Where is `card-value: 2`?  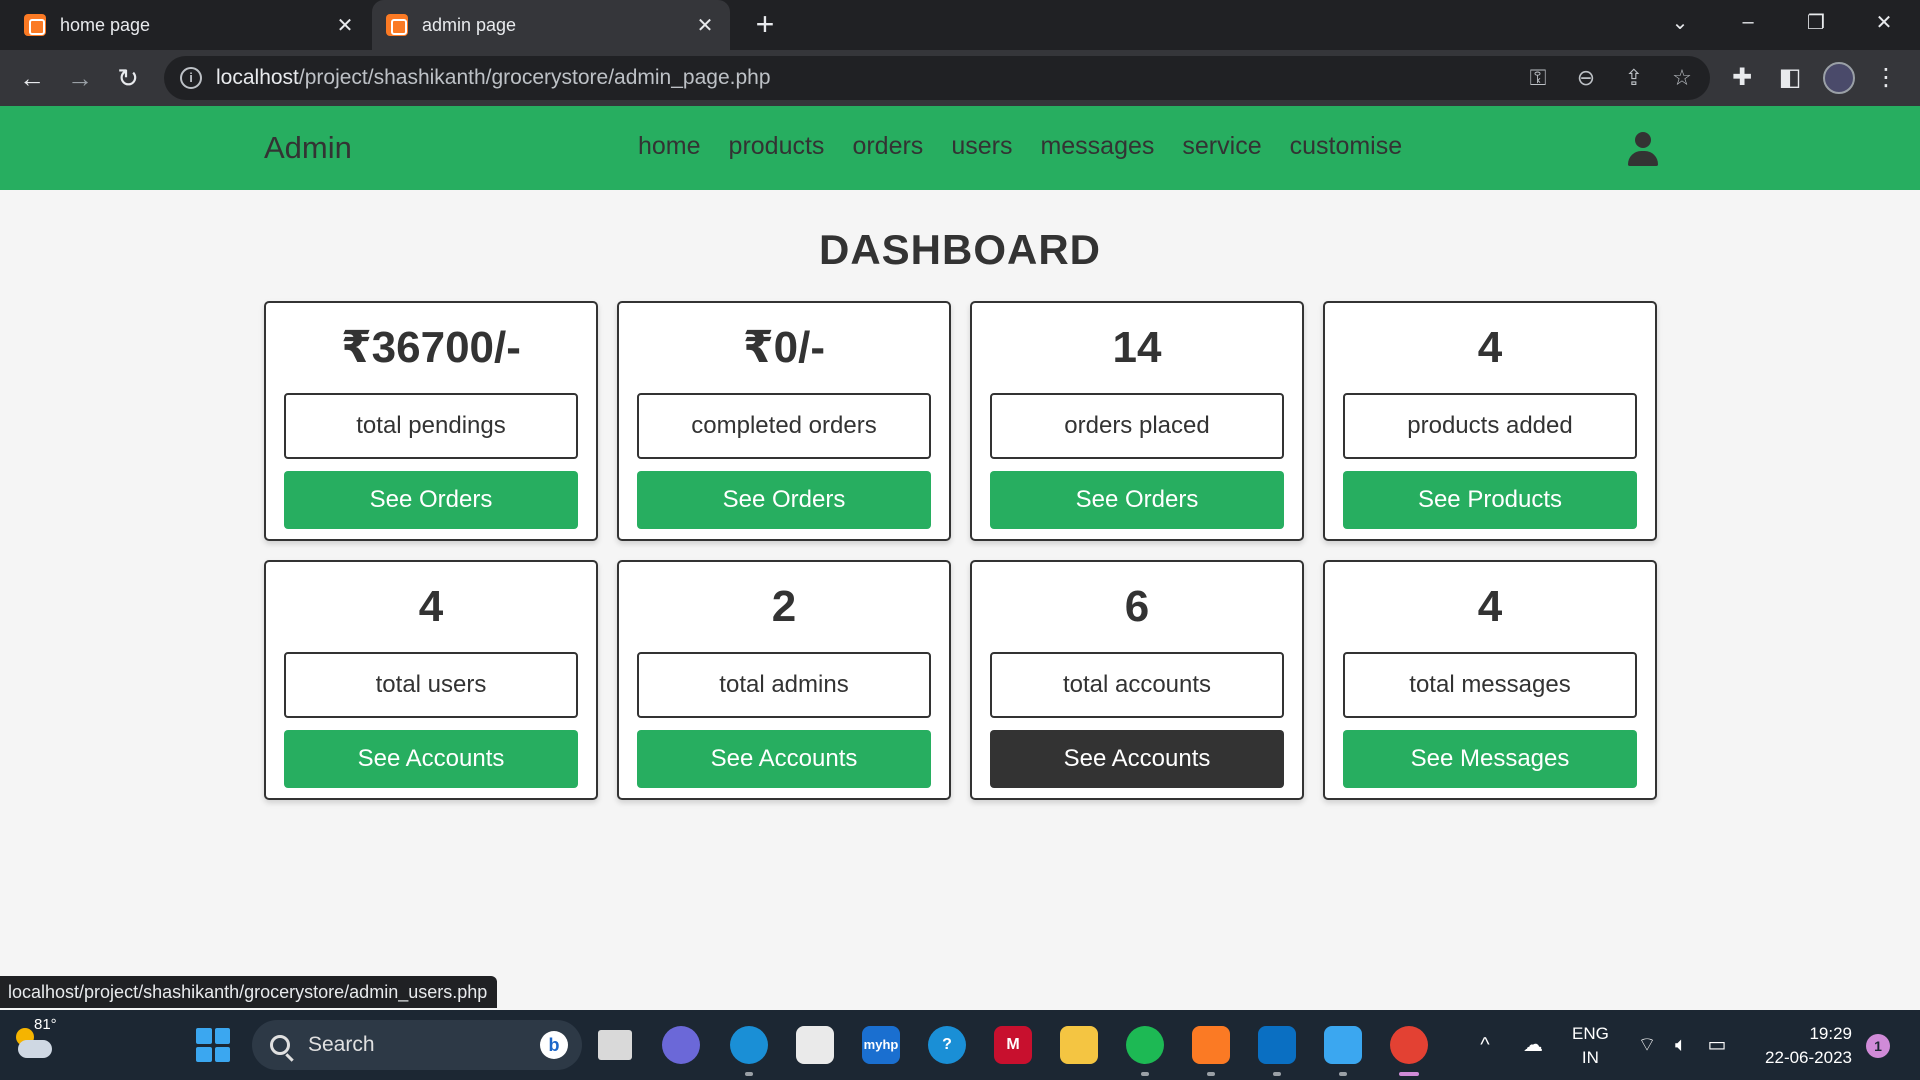
card-value: 2 is located at coordinates (784, 606).